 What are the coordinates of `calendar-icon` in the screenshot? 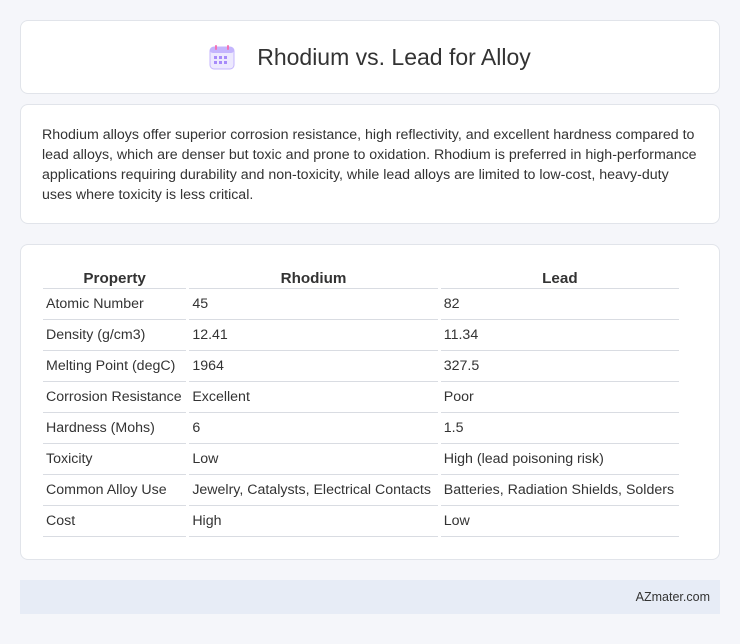 It's located at (222, 57).